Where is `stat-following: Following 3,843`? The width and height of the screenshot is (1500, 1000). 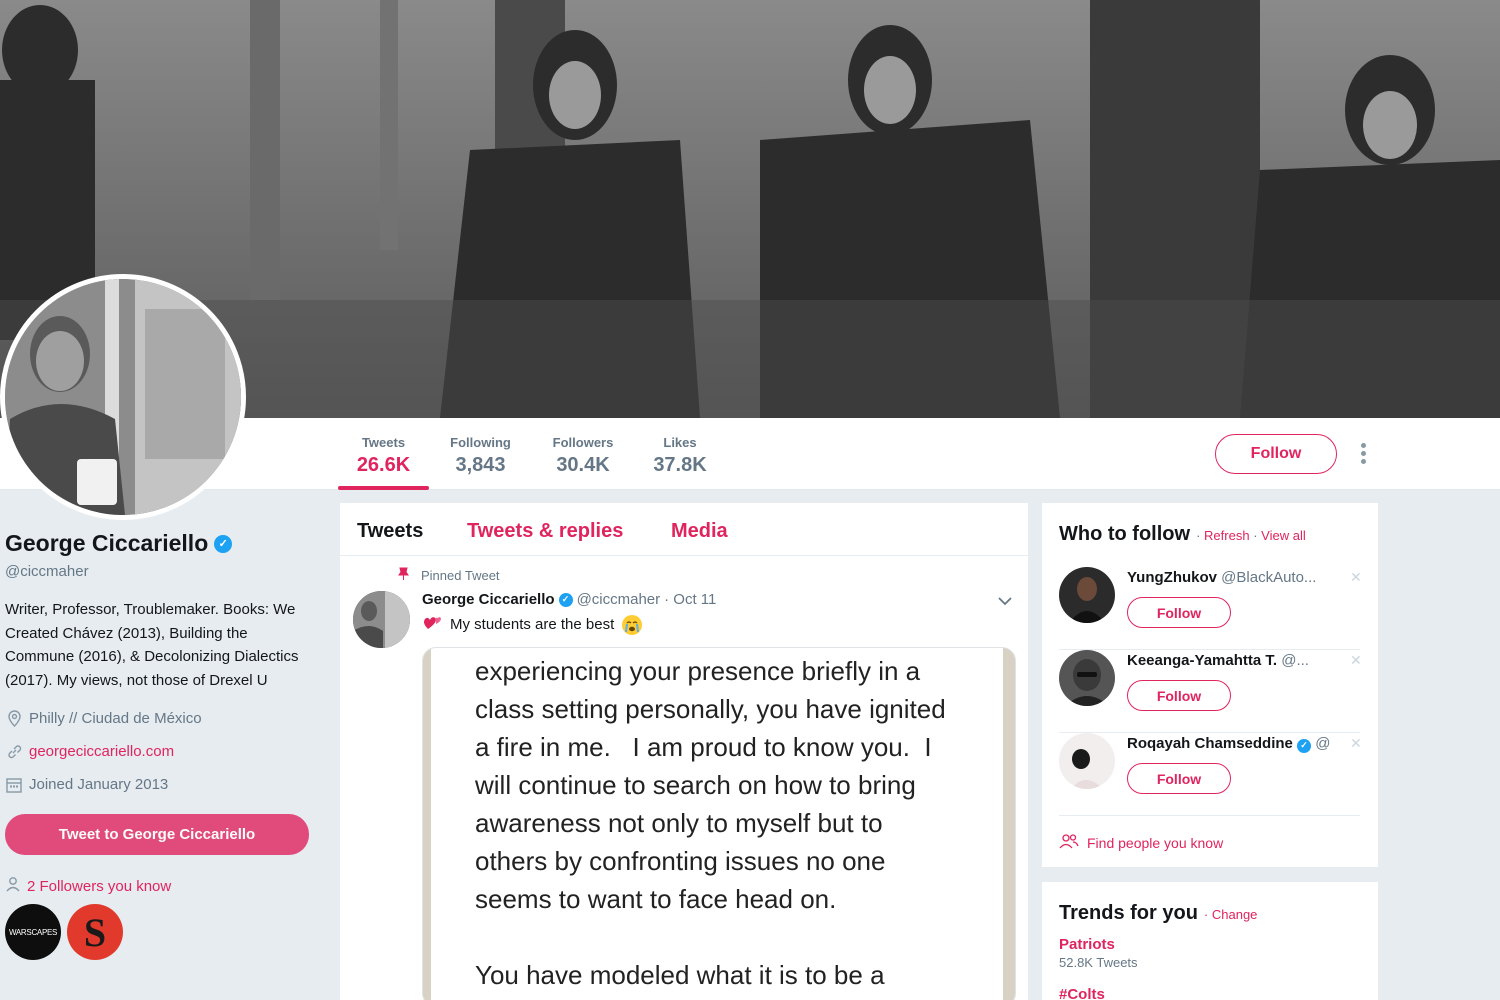
stat-following: Following 3,843 is located at coordinates (480, 454).